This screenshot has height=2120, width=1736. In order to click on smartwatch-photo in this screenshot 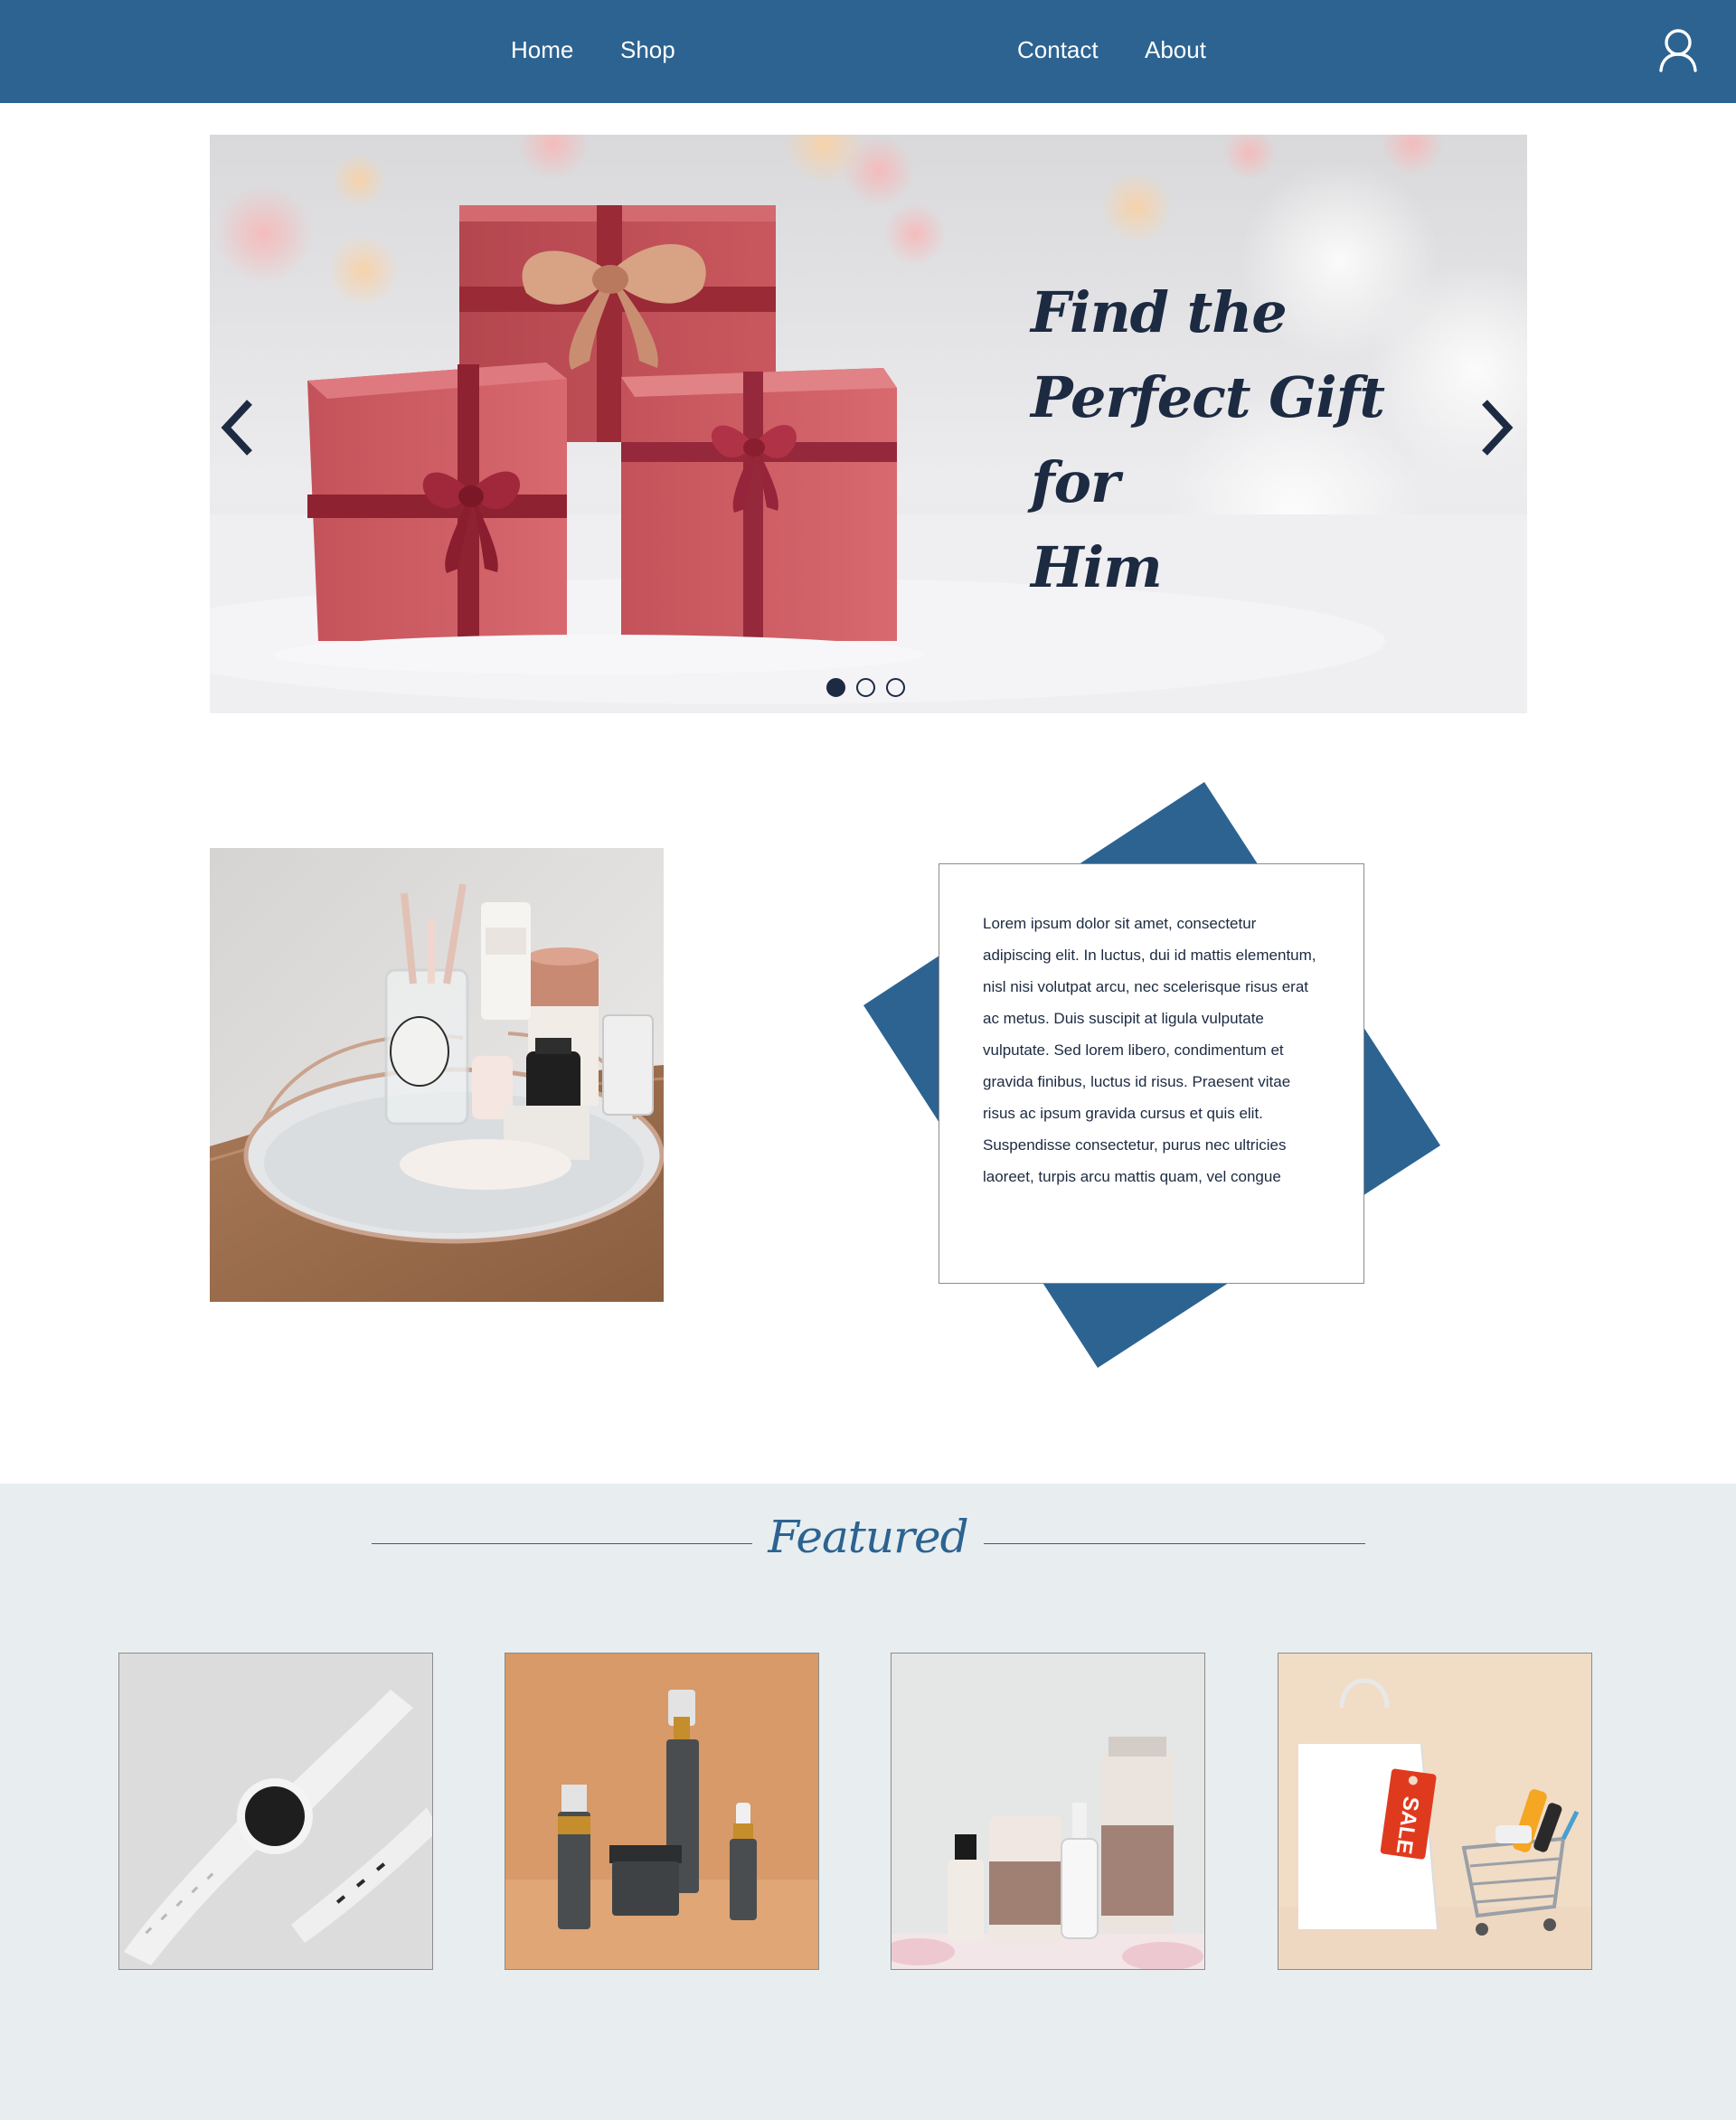, I will do `click(276, 1811)`.